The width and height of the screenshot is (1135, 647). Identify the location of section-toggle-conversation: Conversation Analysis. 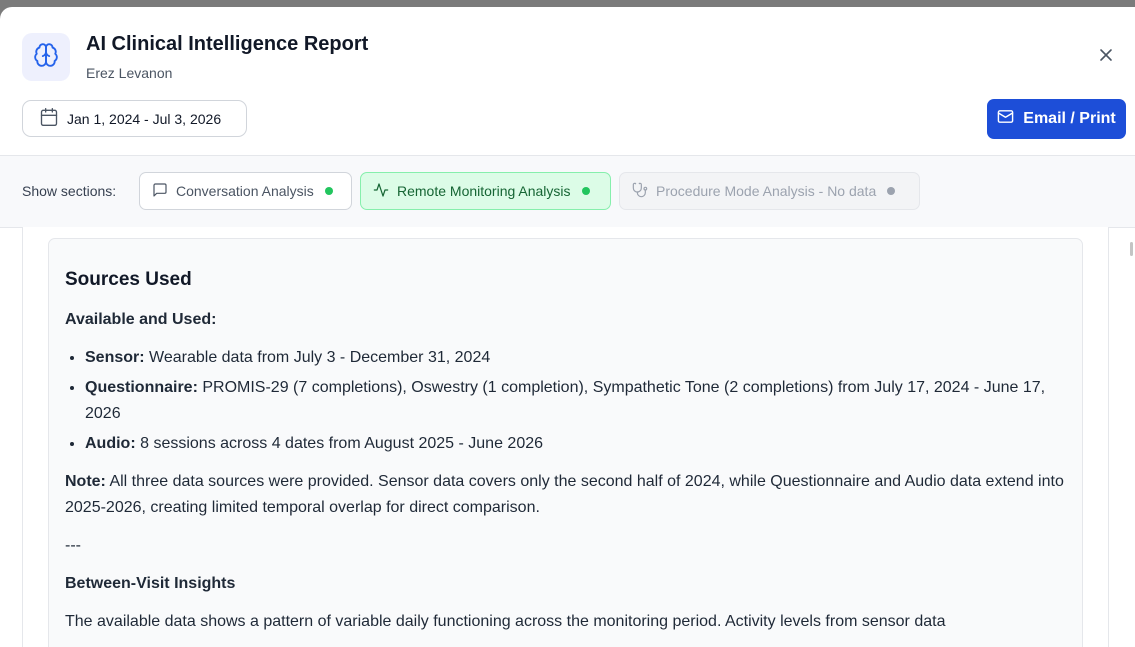
(245, 191).